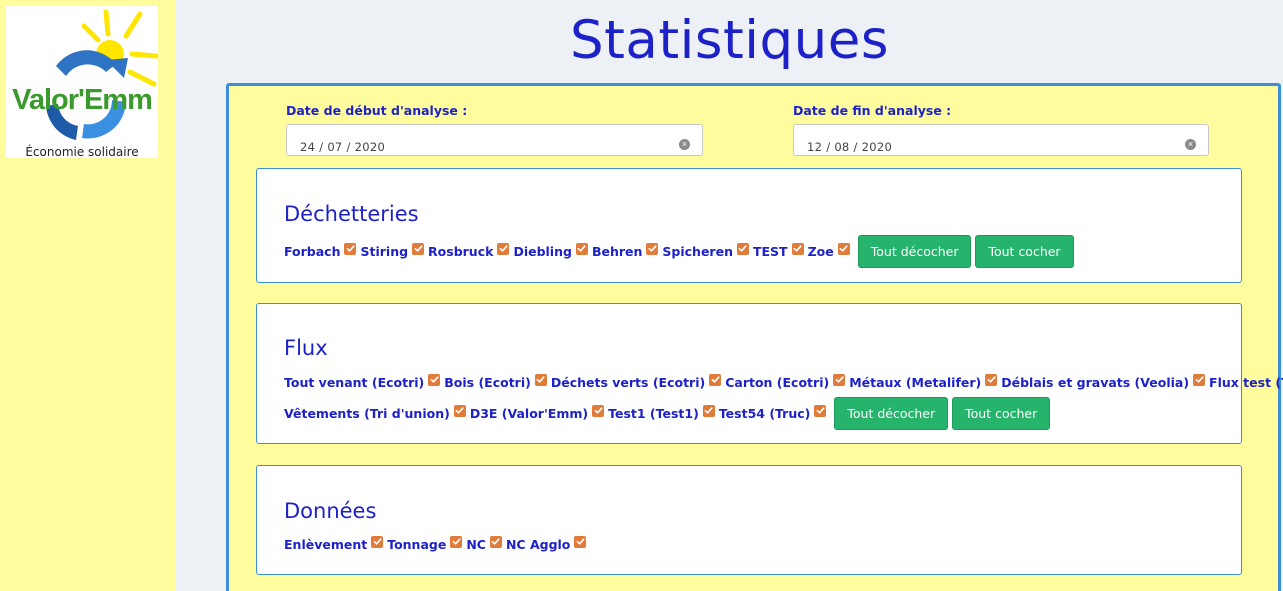  What do you see at coordinates (312, 251) in the screenshot?
I see `option-label: Forbach` at bounding box center [312, 251].